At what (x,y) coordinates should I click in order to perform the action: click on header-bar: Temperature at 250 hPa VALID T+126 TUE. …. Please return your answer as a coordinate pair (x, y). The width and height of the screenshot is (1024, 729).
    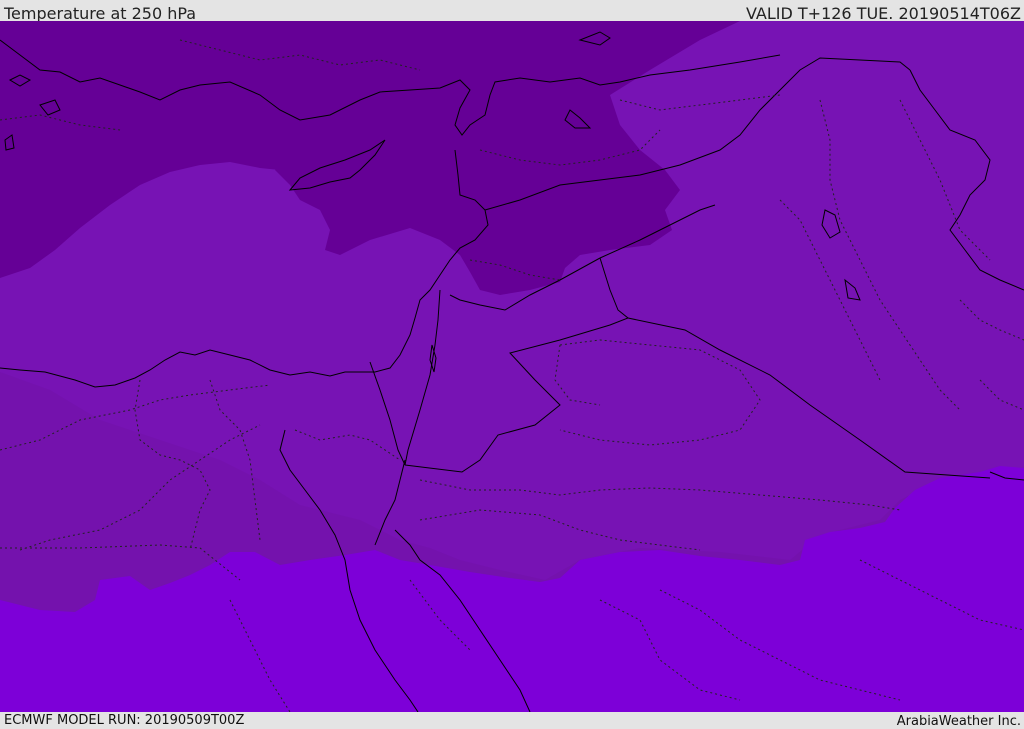
    Looking at the image, I should click on (512, 11).